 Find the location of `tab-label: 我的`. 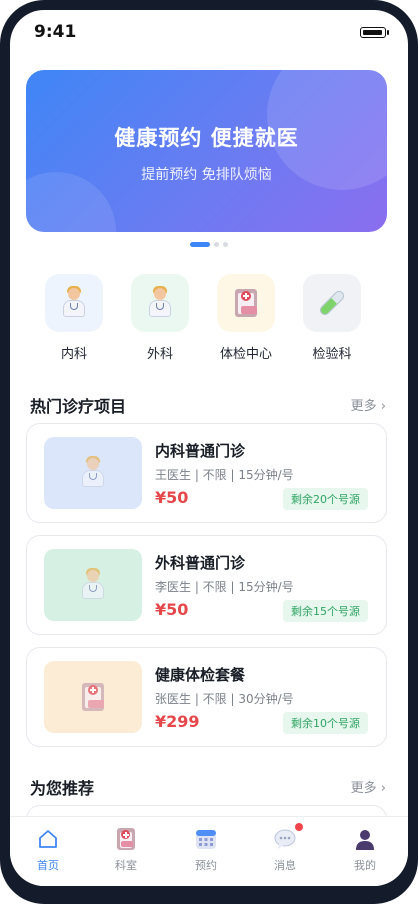

tab-label: 我的 is located at coordinates (365, 865).